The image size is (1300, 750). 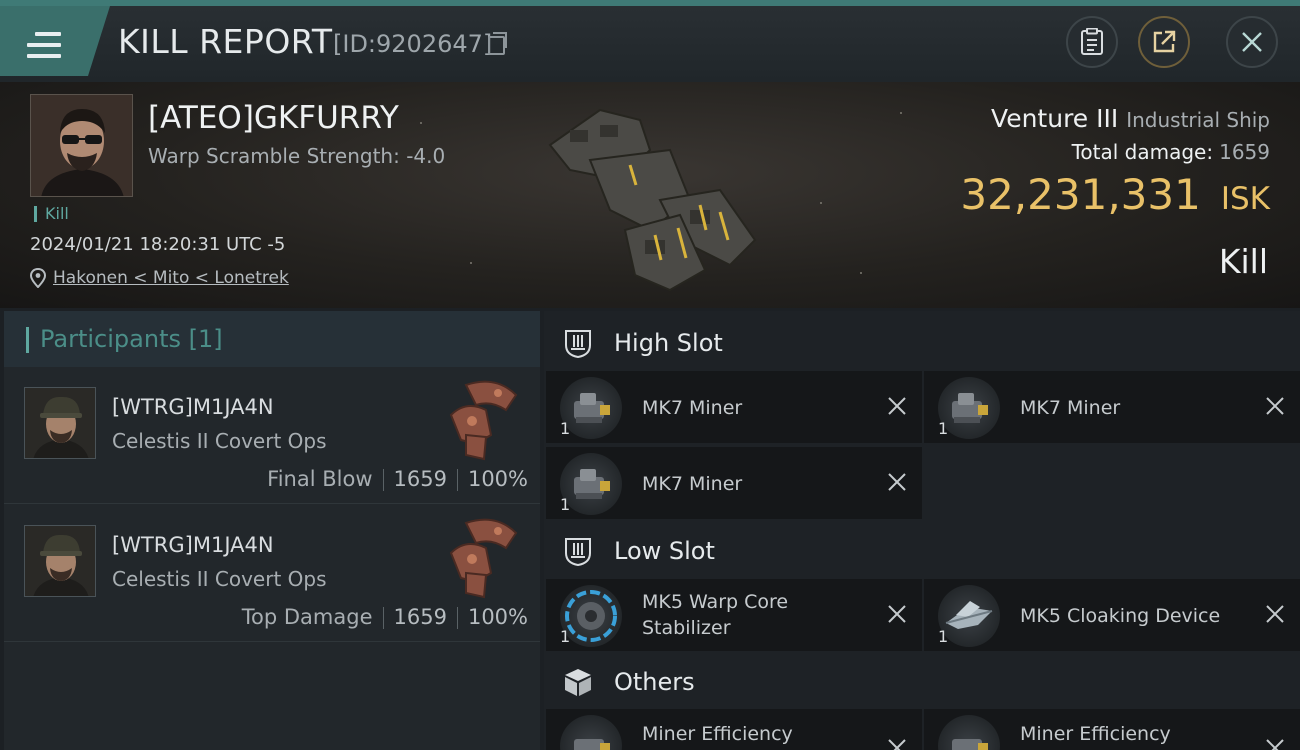 What do you see at coordinates (650, 41) in the screenshot?
I see `top-bar: KILL REPORT [ID:9202647]` at bounding box center [650, 41].